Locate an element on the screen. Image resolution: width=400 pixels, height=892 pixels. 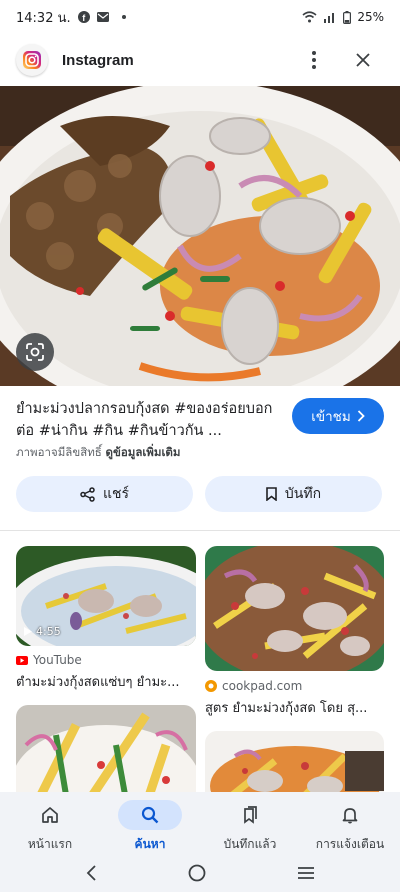
google-lens-button is located at coordinates (35, 352).